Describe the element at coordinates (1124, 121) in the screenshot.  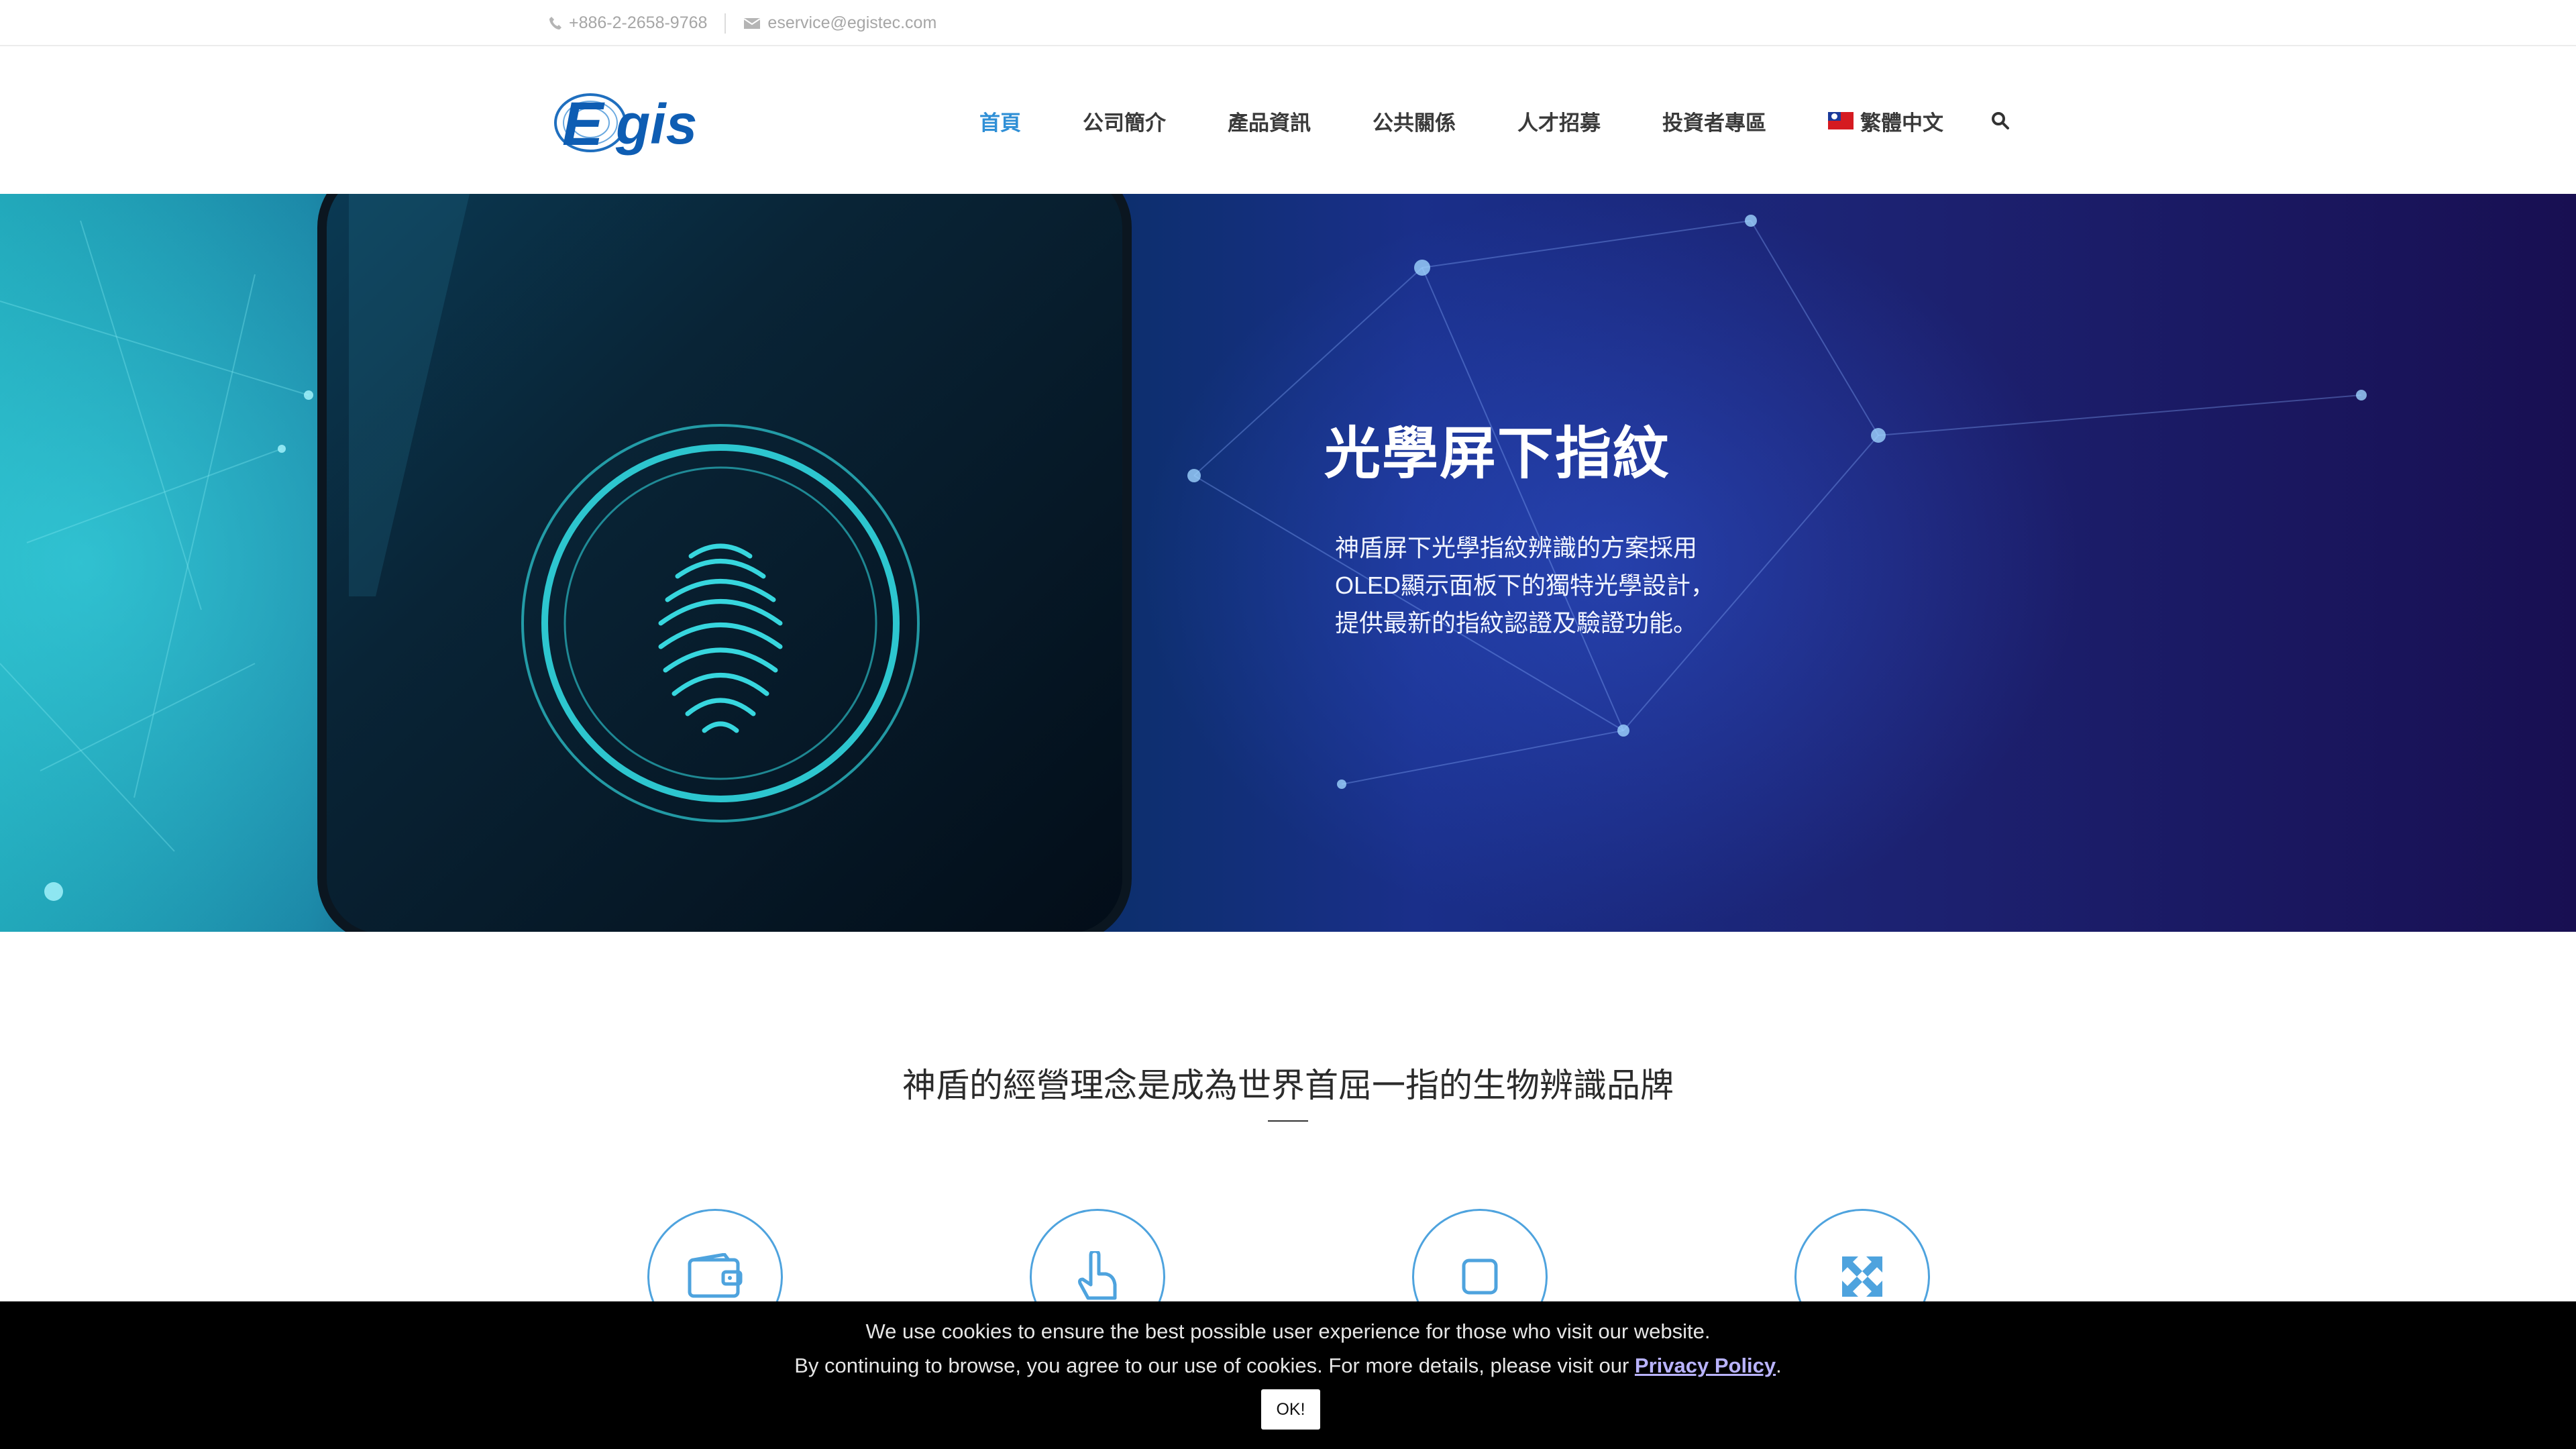
I see `nav-item-about: 公司簡介` at that location.